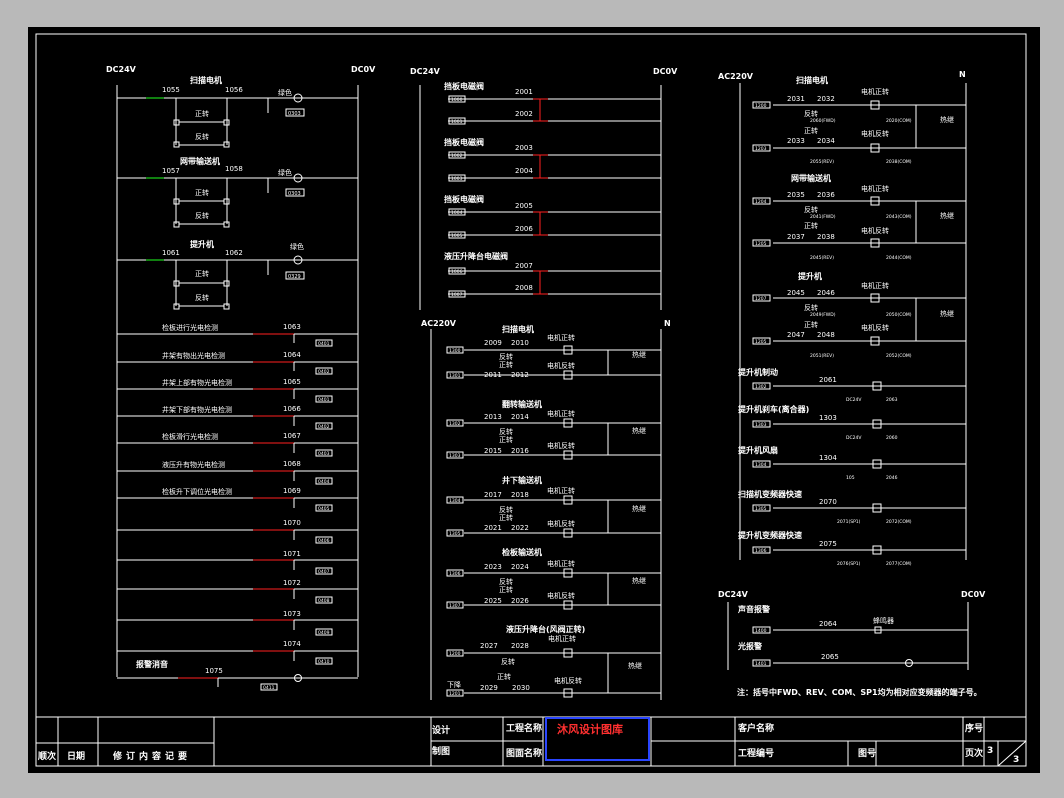 This screenshot has height=798, width=1064. Describe the element at coordinates (237, 192) in the screenshot. I see `s1-conveyor-row: 网带输送机 1057 1058 正转 反转 绿色 0303` at that location.